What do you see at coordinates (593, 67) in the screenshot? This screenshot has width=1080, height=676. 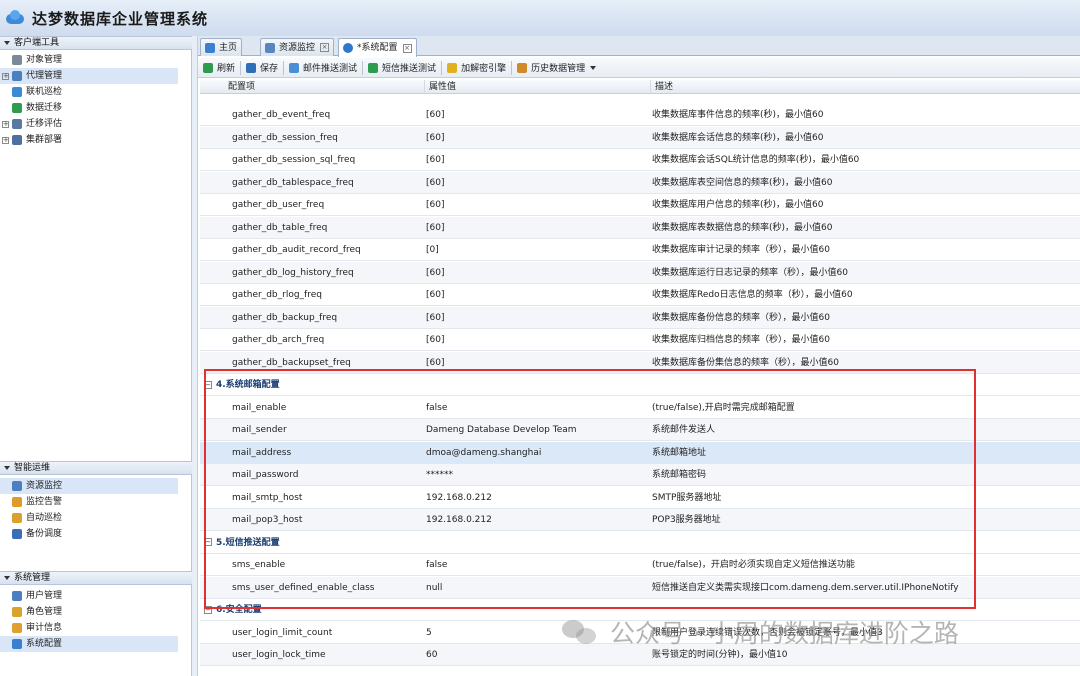 I see `chevron-down-icon` at bounding box center [593, 67].